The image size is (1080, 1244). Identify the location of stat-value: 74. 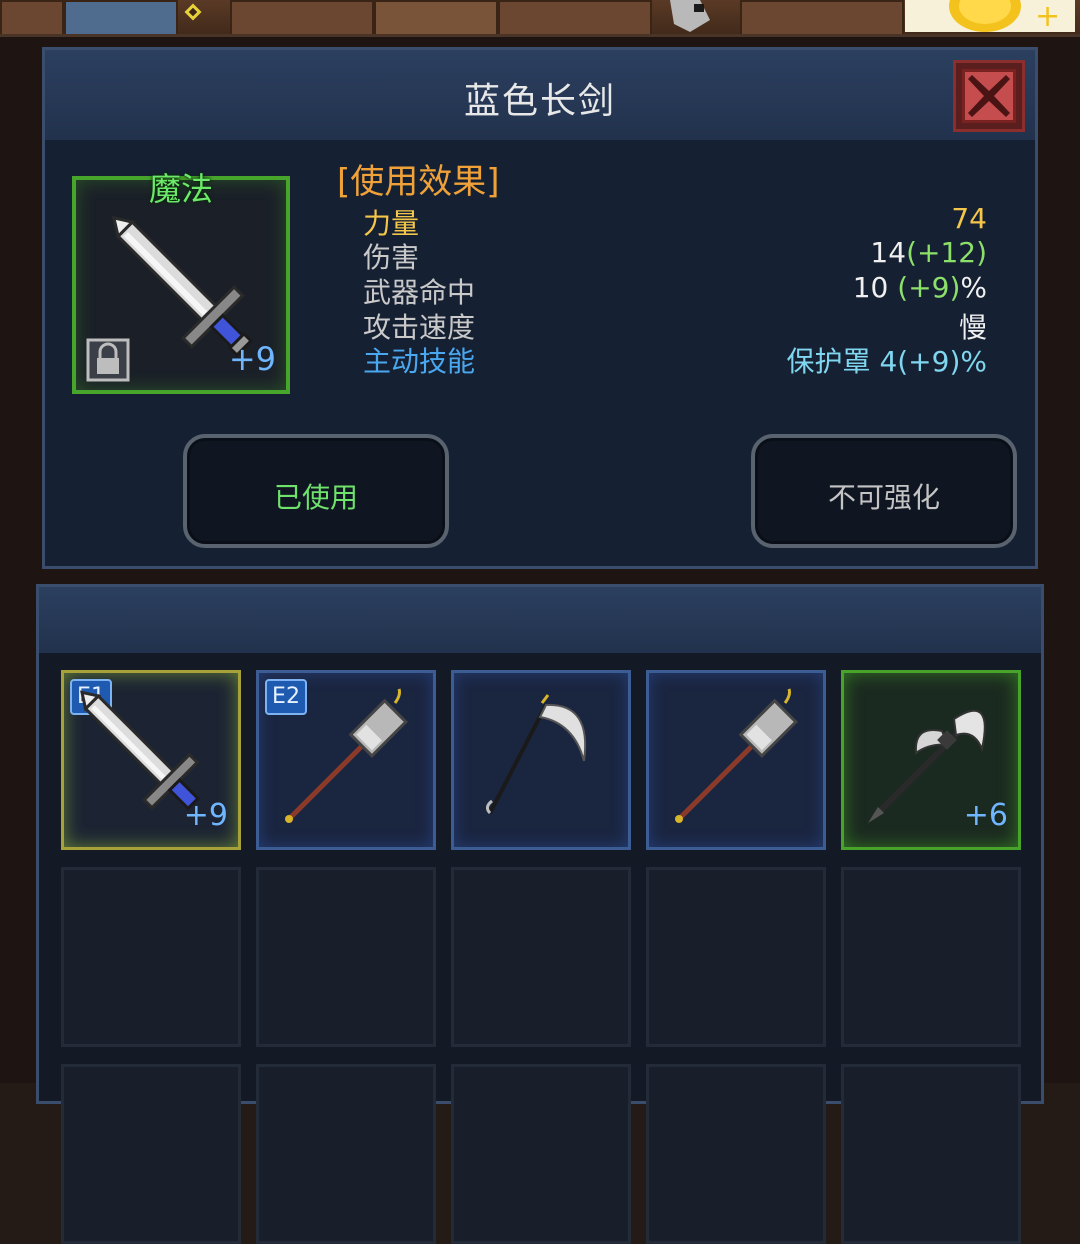
(969, 218).